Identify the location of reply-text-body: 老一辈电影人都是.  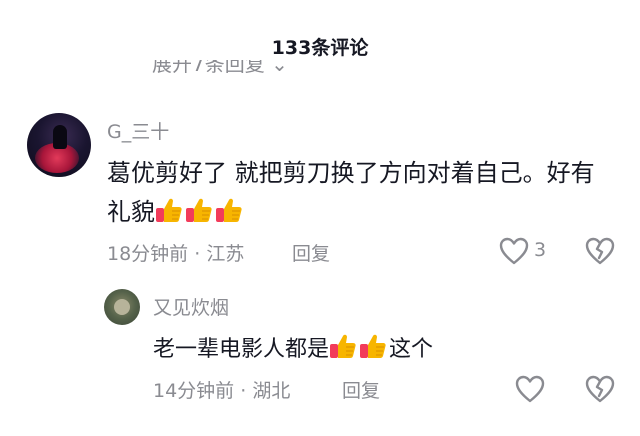
(241, 349).